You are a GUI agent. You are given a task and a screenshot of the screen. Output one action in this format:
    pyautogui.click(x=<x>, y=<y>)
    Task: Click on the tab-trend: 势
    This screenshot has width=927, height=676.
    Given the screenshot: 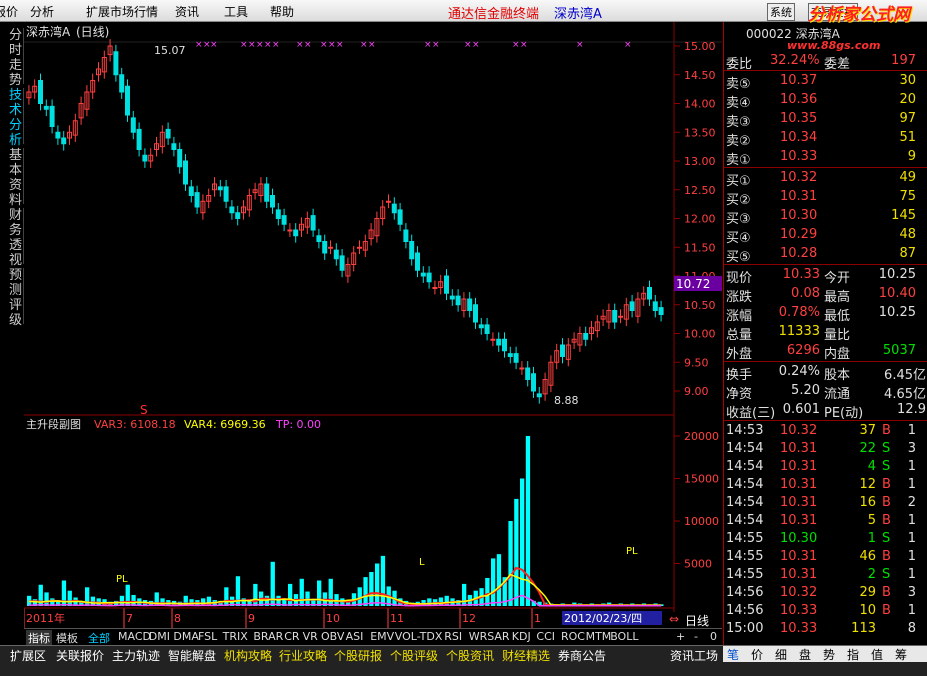 What is the action you would take?
    pyautogui.click(x=829, y=654)
    